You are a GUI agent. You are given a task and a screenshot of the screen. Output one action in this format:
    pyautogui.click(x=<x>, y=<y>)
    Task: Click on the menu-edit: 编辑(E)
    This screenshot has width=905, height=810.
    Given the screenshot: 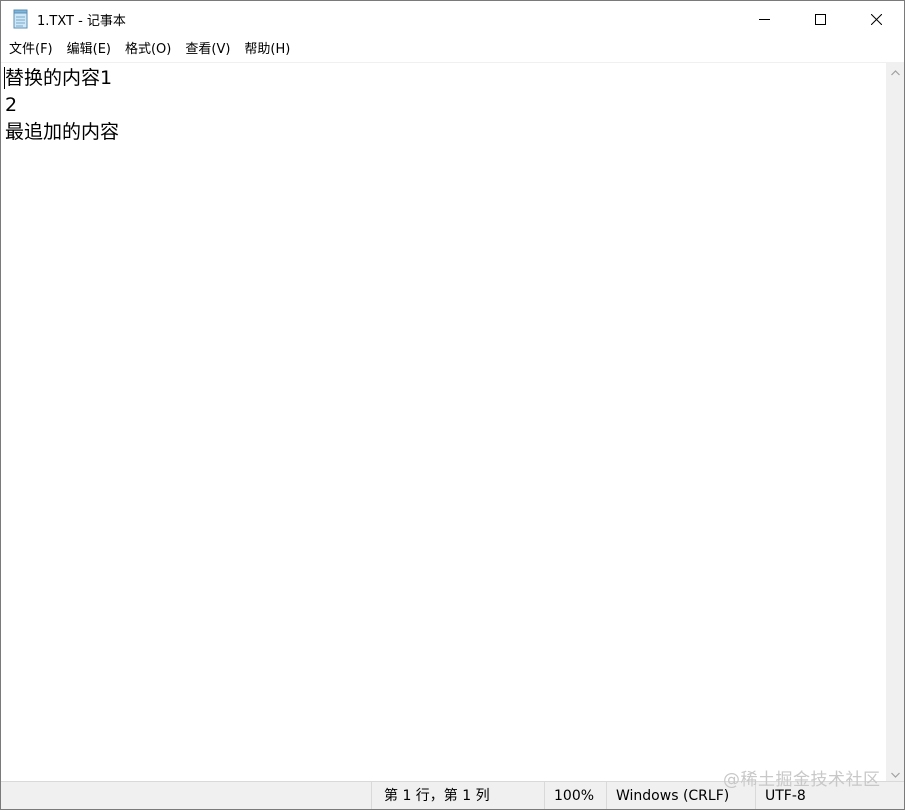 What is the action you would take?
    pyautogui.click(x=89, y=50)
    